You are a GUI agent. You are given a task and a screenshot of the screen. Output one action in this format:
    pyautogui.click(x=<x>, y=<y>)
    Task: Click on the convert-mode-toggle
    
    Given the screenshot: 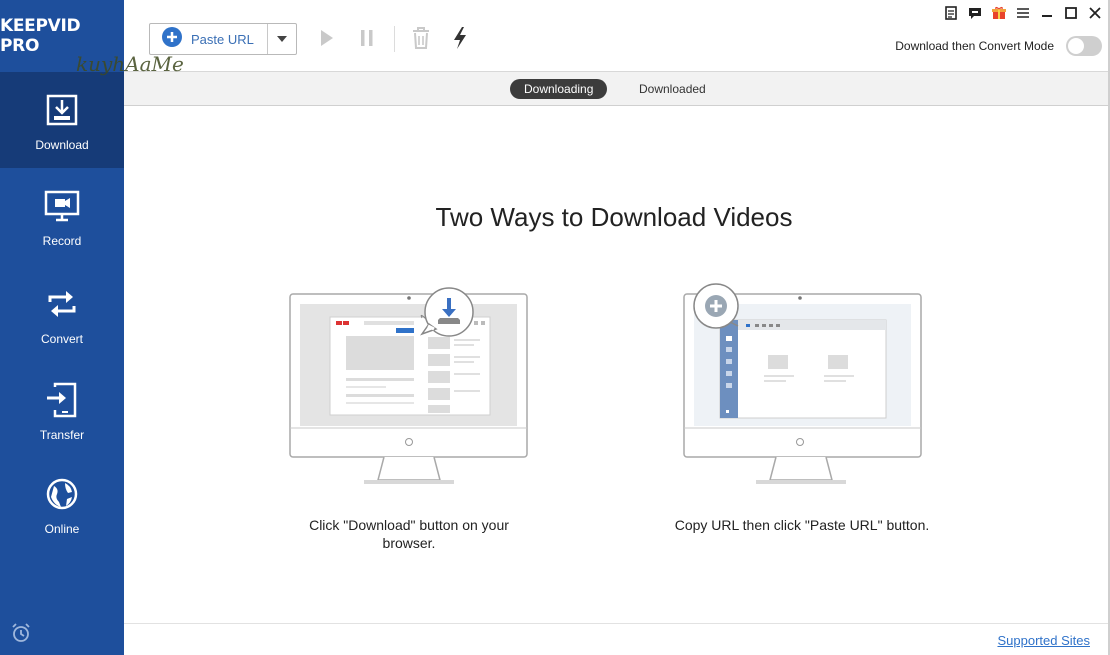 What is the action you would take?
    pyautogui.click(x=1084, y=46)
    